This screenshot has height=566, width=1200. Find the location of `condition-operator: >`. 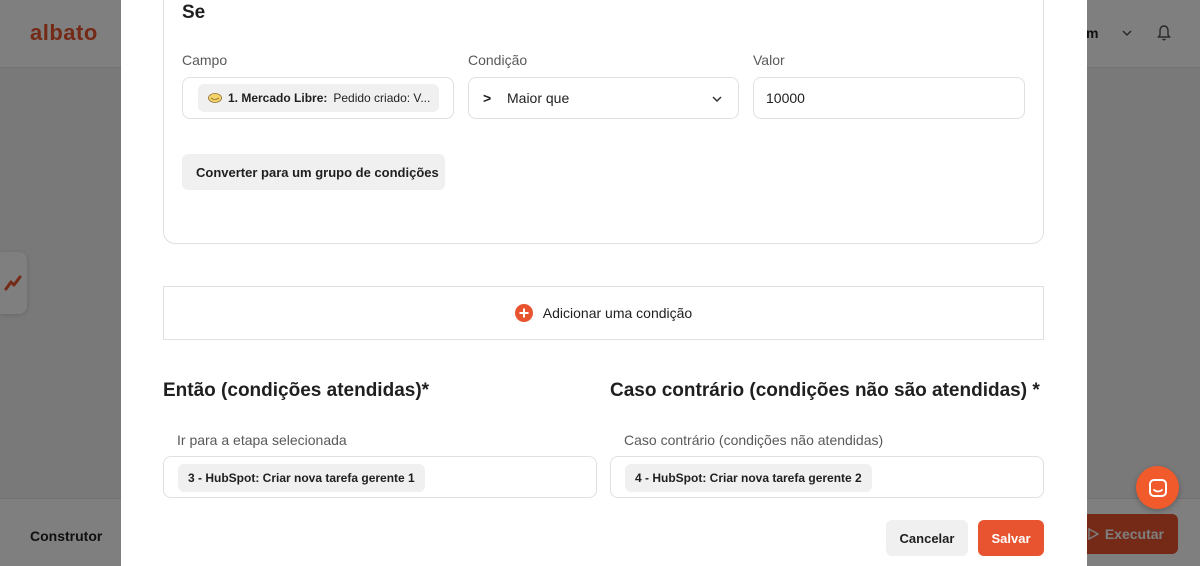

condition-operator: > is located at coordinates (487, 98).